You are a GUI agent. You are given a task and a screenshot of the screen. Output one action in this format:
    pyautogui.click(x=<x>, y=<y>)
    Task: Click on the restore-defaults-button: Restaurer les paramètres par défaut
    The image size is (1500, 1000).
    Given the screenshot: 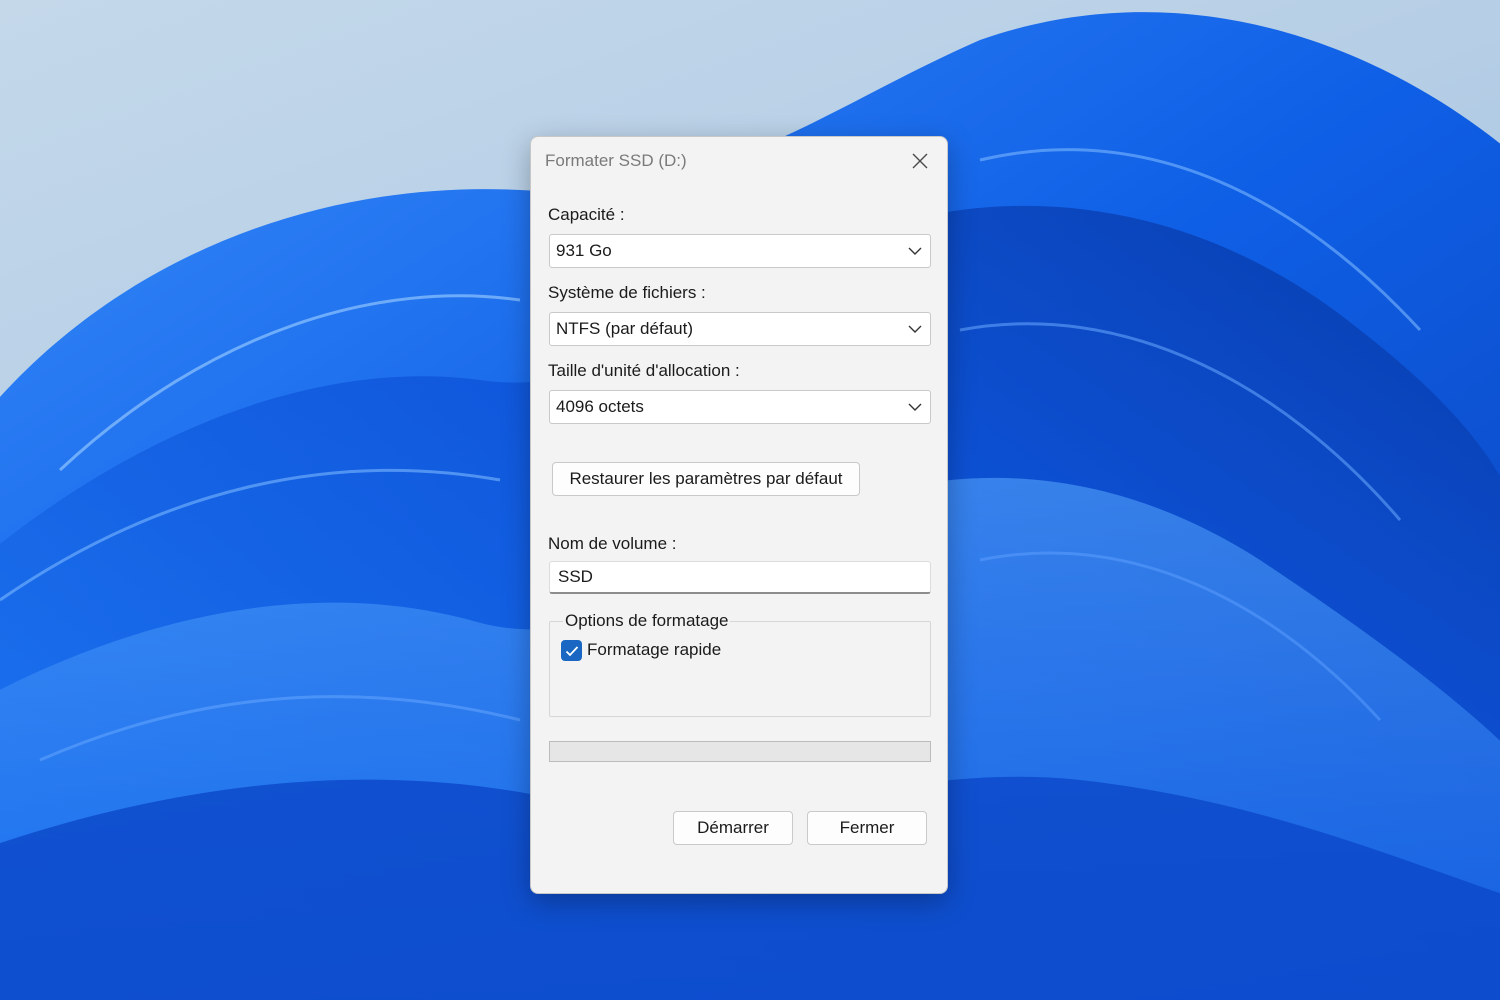 What is the action you would take?
    pyautogui.click(x=706, y=479)
    